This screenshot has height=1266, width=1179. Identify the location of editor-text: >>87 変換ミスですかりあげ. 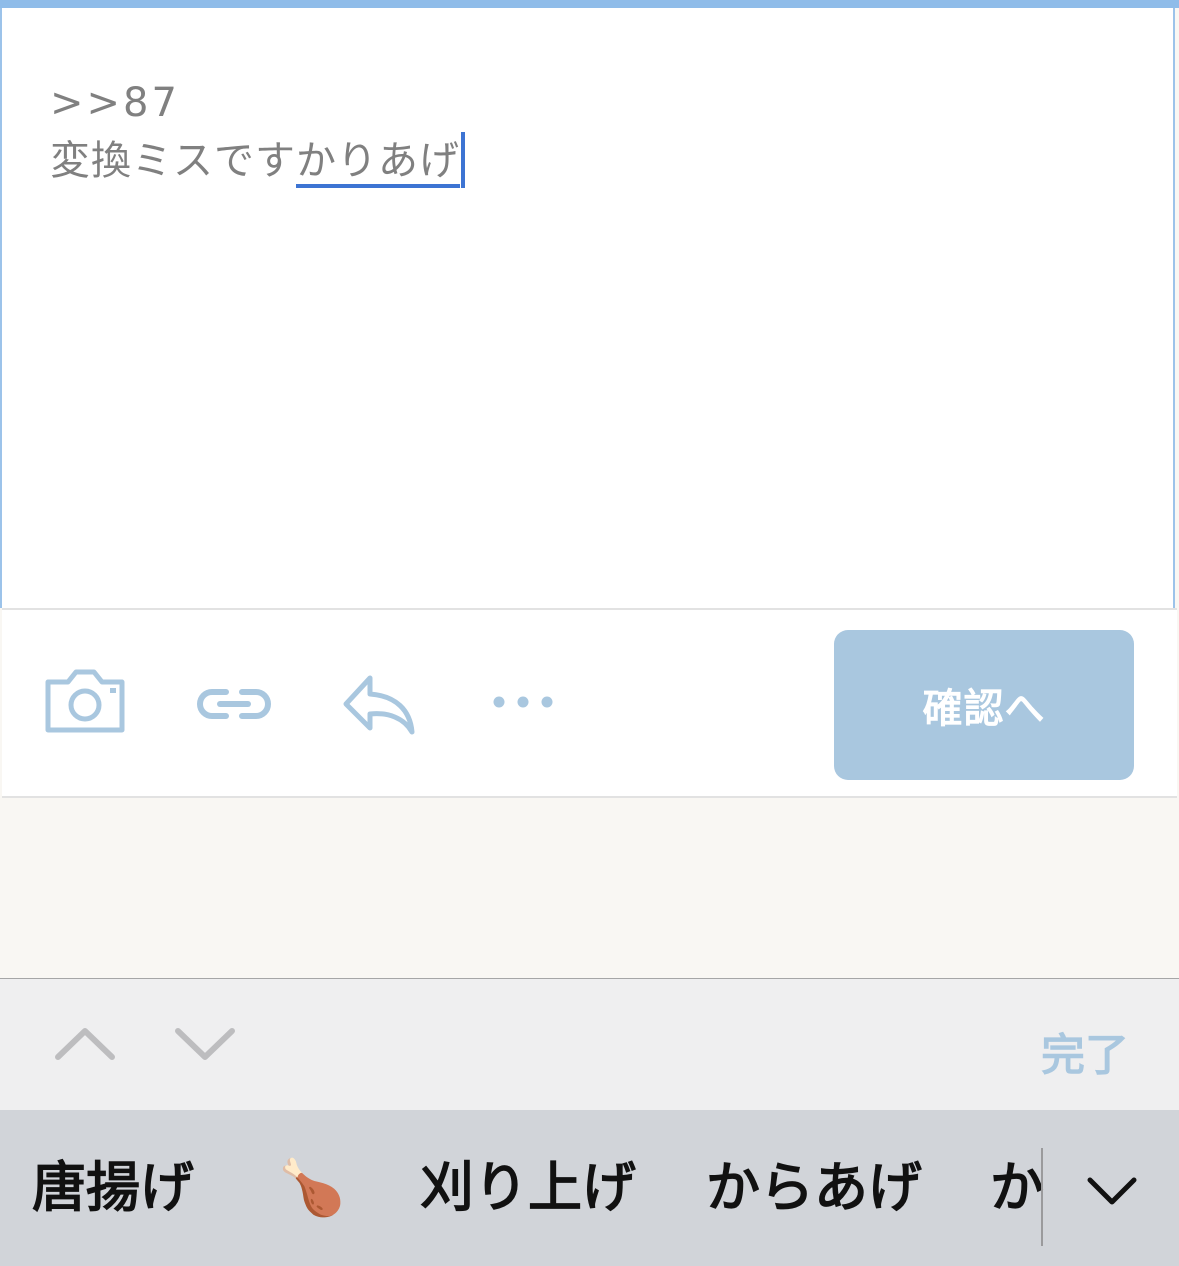
(257, 132).